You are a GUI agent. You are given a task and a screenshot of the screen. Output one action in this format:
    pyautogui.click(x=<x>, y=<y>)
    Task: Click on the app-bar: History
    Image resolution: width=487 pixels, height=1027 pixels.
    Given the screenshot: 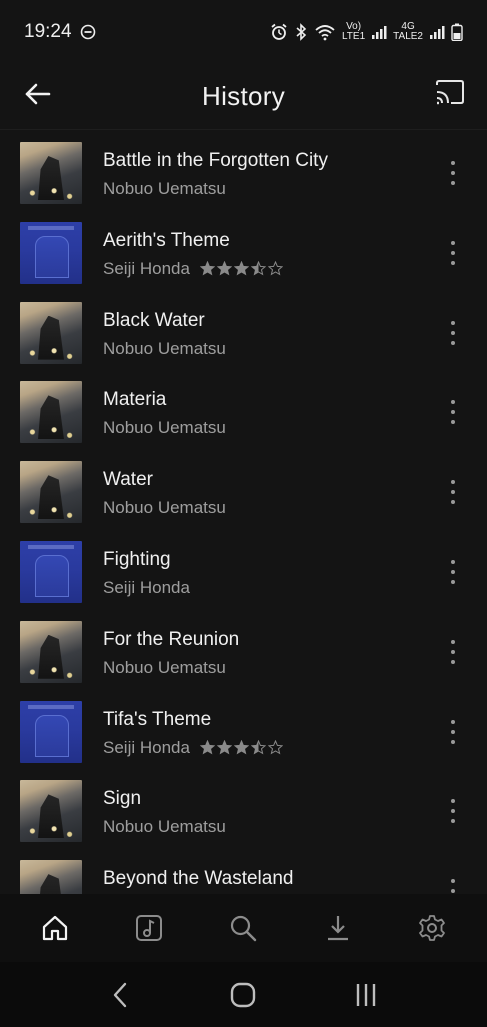 What is the action you would take?
    pyautogui.click(x=243, y=97)
    